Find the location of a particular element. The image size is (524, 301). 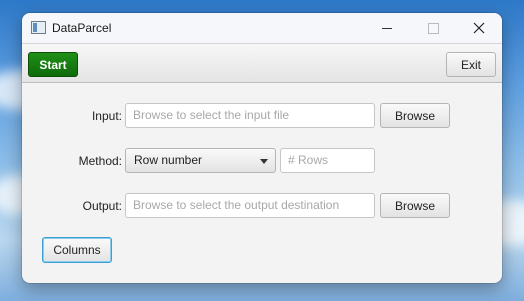

app-icon is located at coordinates (38, 27).